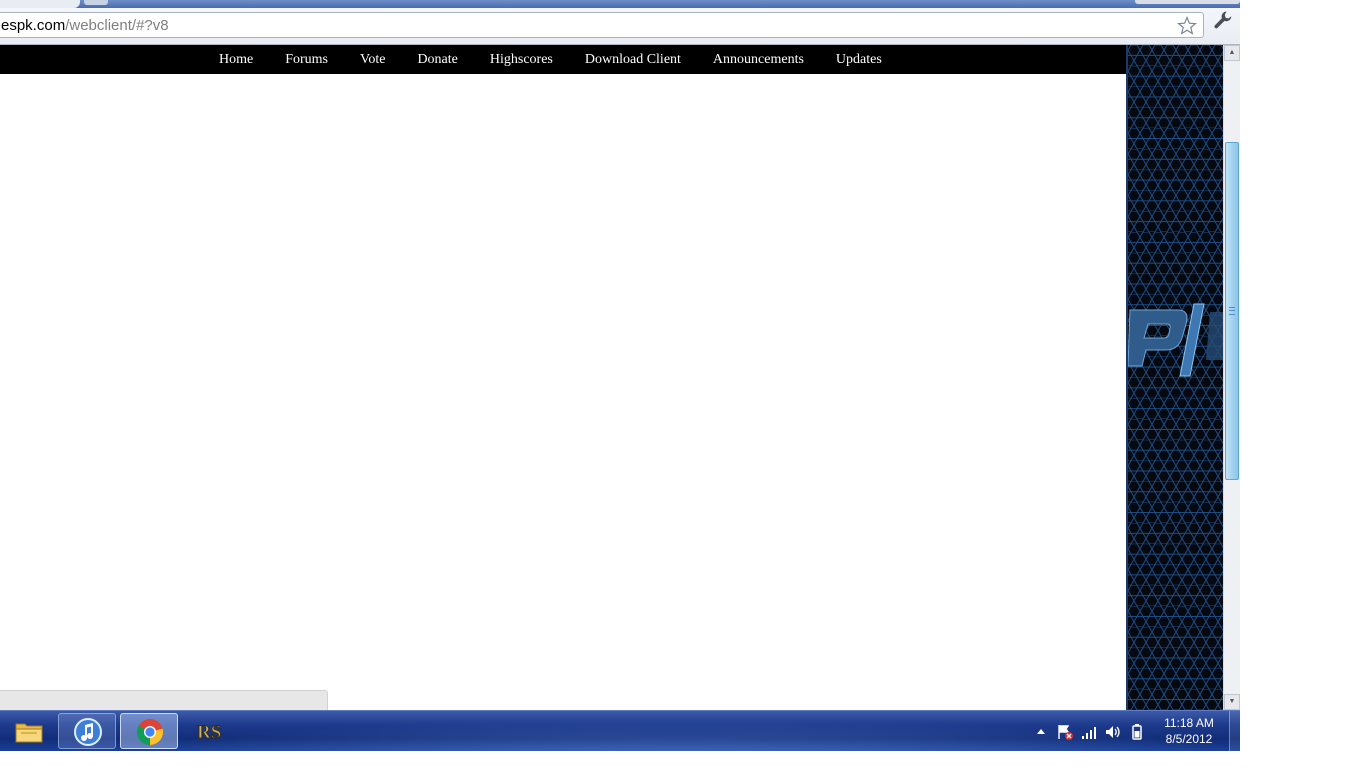  I want to click on hexagon-background-panel, so click(1174, 377).